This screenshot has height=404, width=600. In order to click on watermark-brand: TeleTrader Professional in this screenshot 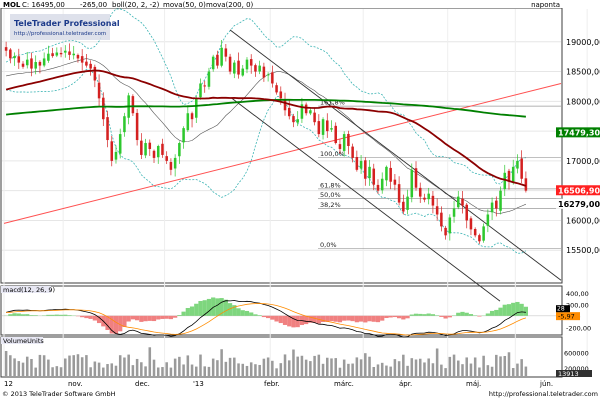, I will do `click(67, 23)`.